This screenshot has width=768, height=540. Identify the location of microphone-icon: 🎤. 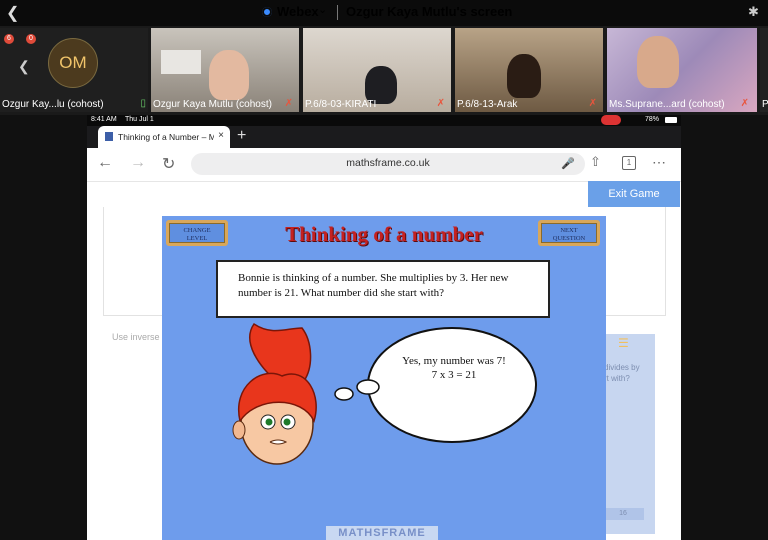
(568, 163).